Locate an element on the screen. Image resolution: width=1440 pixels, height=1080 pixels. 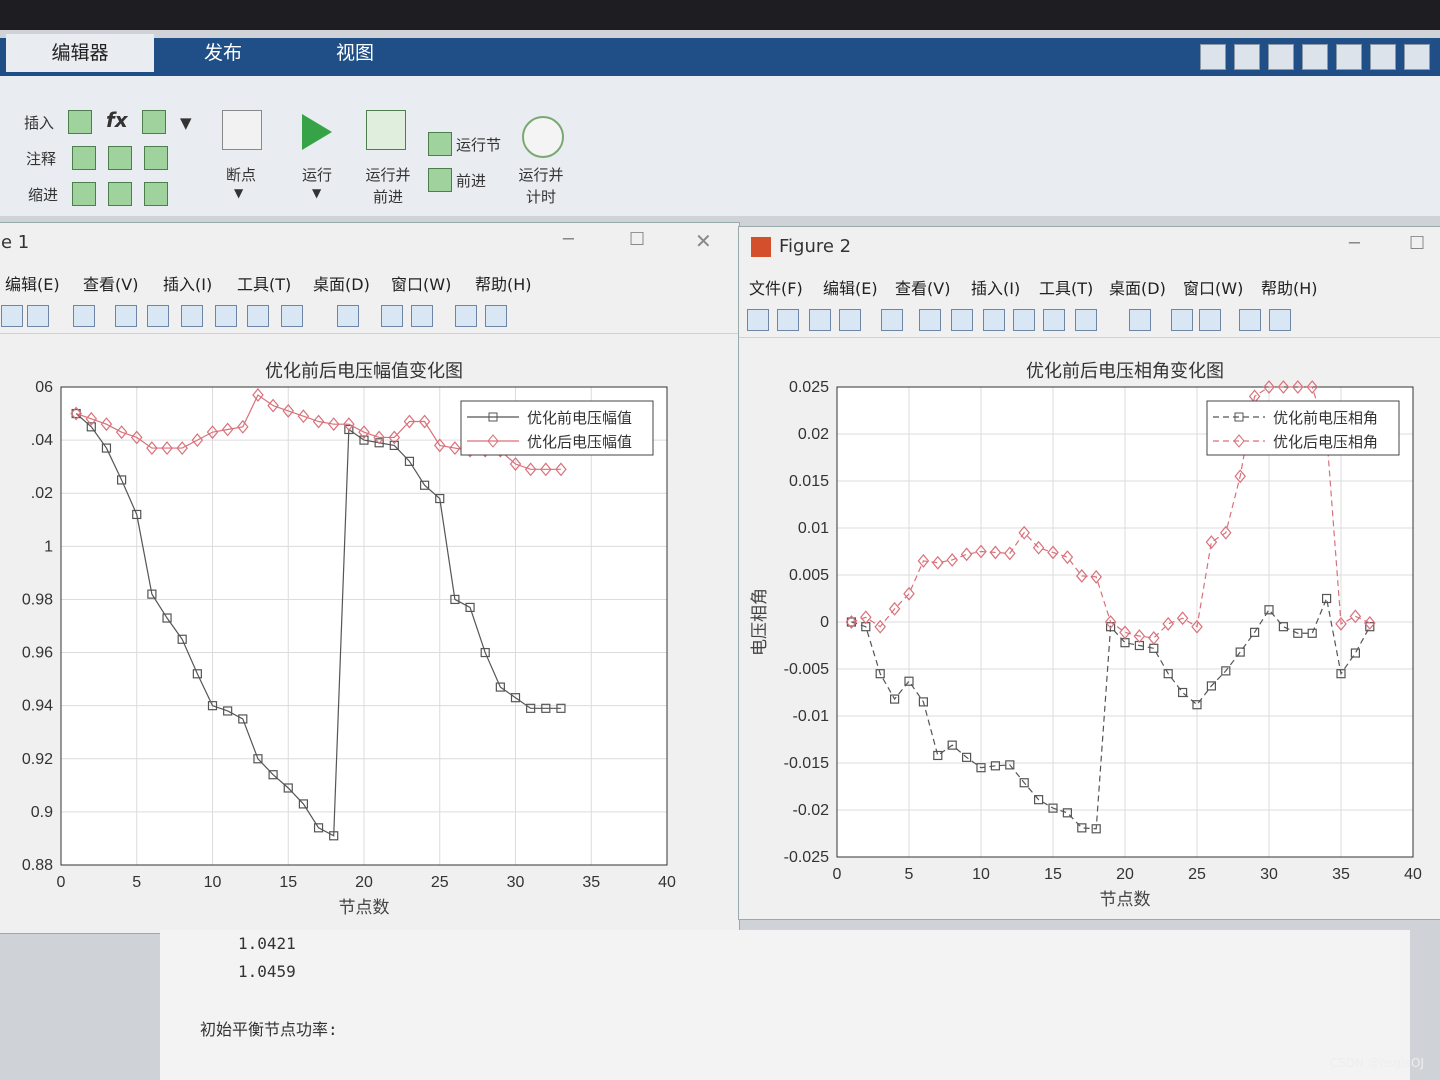
menu-file: 文件(F) is located at coordinates (776, 287).